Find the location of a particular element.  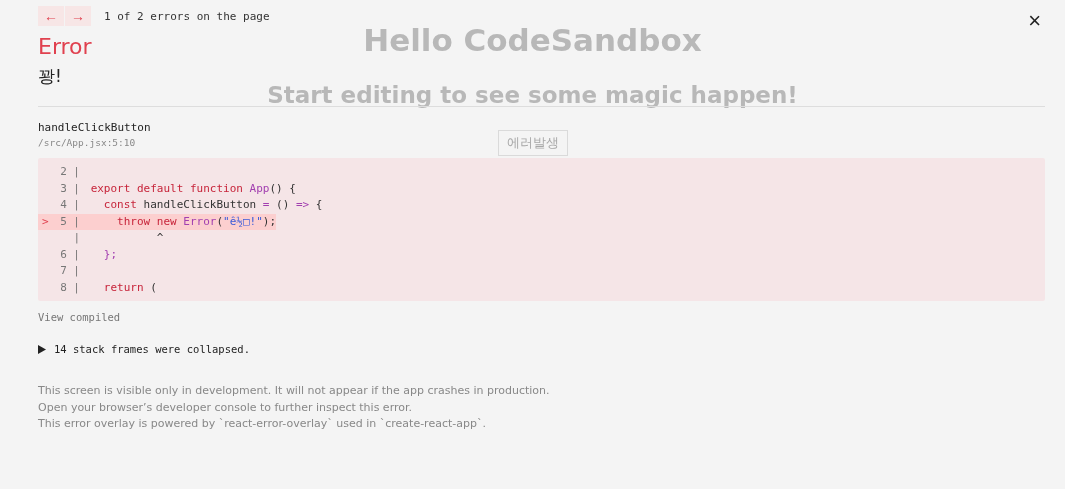

line-gutter: > 5 | is located at coordinates (61, 221).